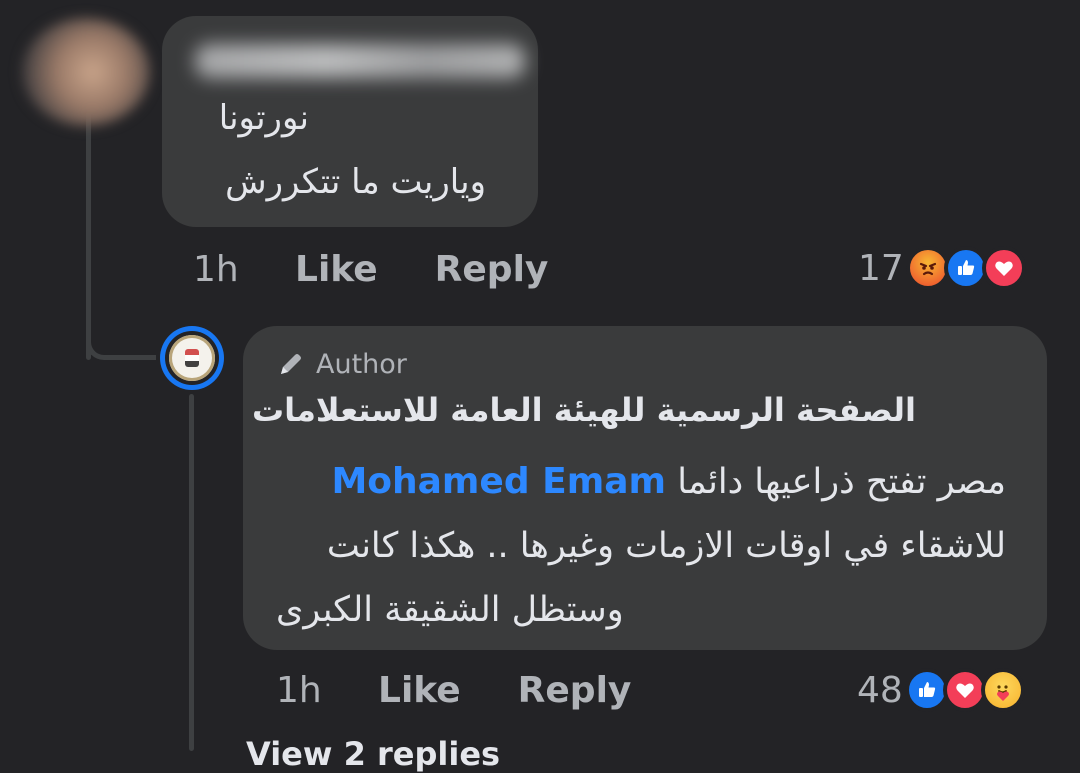 Image resolution: width=1080 pixels, height=773 pixels. Describe the element at coordinates (336, 269) in the screenshot. I see `like-button: Like` at that location.